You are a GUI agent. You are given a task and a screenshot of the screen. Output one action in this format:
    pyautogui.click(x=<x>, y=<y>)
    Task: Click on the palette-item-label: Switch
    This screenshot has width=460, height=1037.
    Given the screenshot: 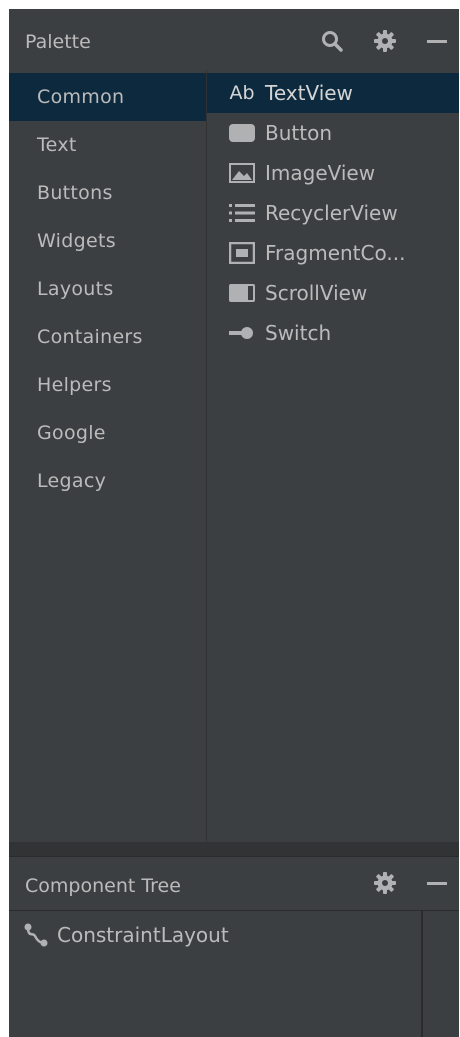 What is the action you would take?
    pyautogui.click(x=298, y=333)
    